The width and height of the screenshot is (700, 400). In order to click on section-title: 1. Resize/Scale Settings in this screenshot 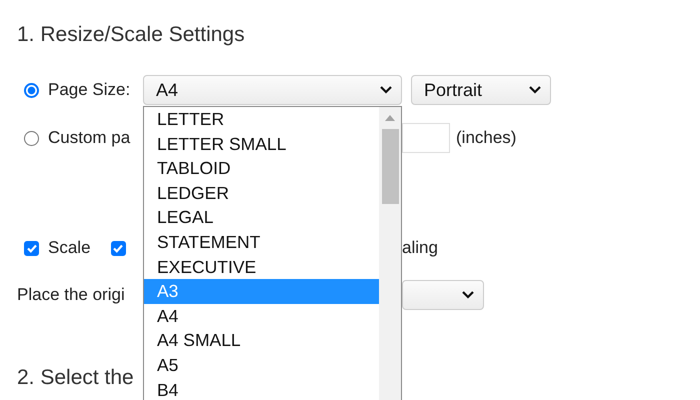, I will do `click(131, 35)`.